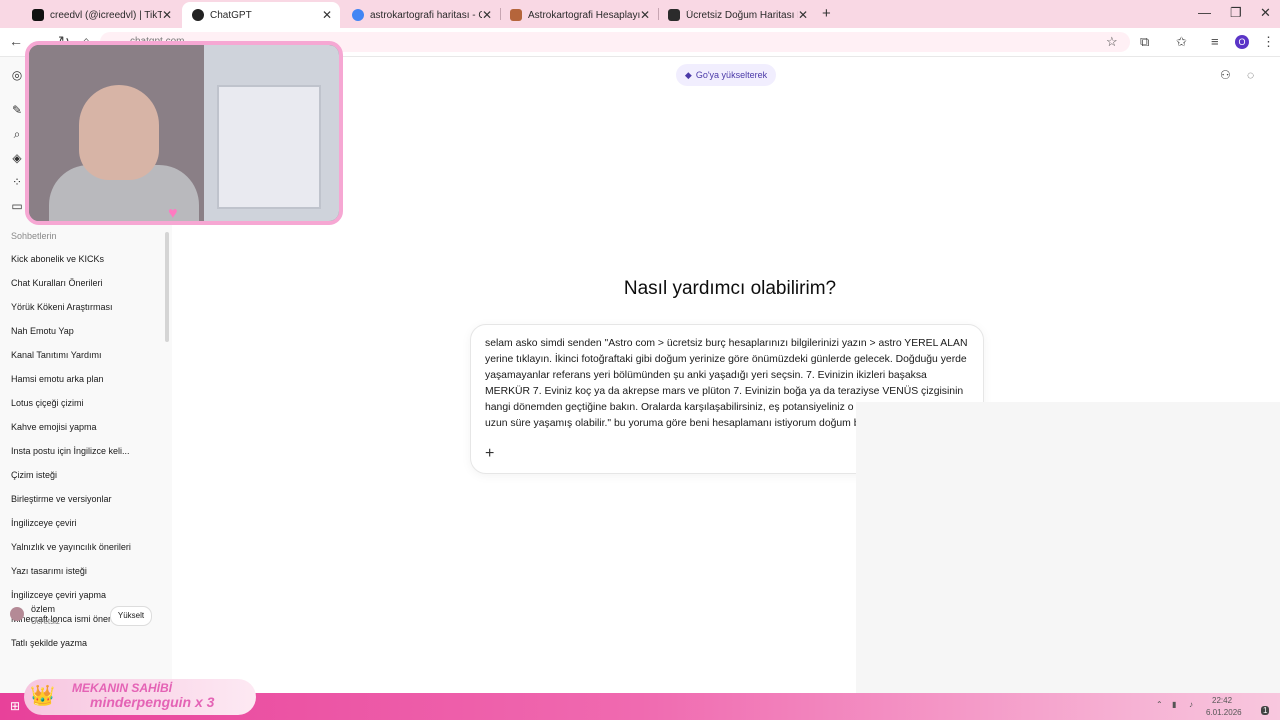 The width and height of the screenshot is (1280, 720). I want to click on media-control-icon: ≡, so click(1215, 41).